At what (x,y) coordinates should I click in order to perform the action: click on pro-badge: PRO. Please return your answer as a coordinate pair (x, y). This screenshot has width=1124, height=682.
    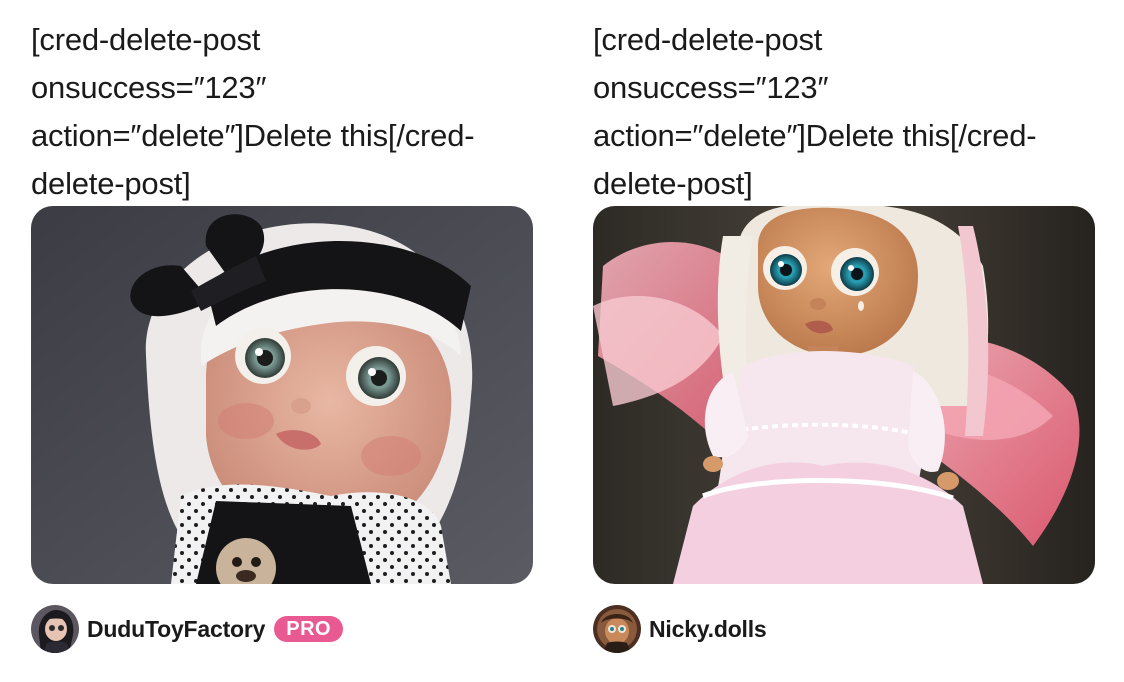
    Looking at the image, I should click on (309, 629).